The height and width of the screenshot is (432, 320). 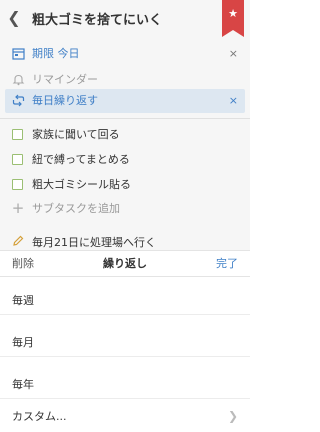 What do you see at coordinates (23, 342) in the screenshot?
I see `option-label: 毎月` at bounding box center [23, 342].